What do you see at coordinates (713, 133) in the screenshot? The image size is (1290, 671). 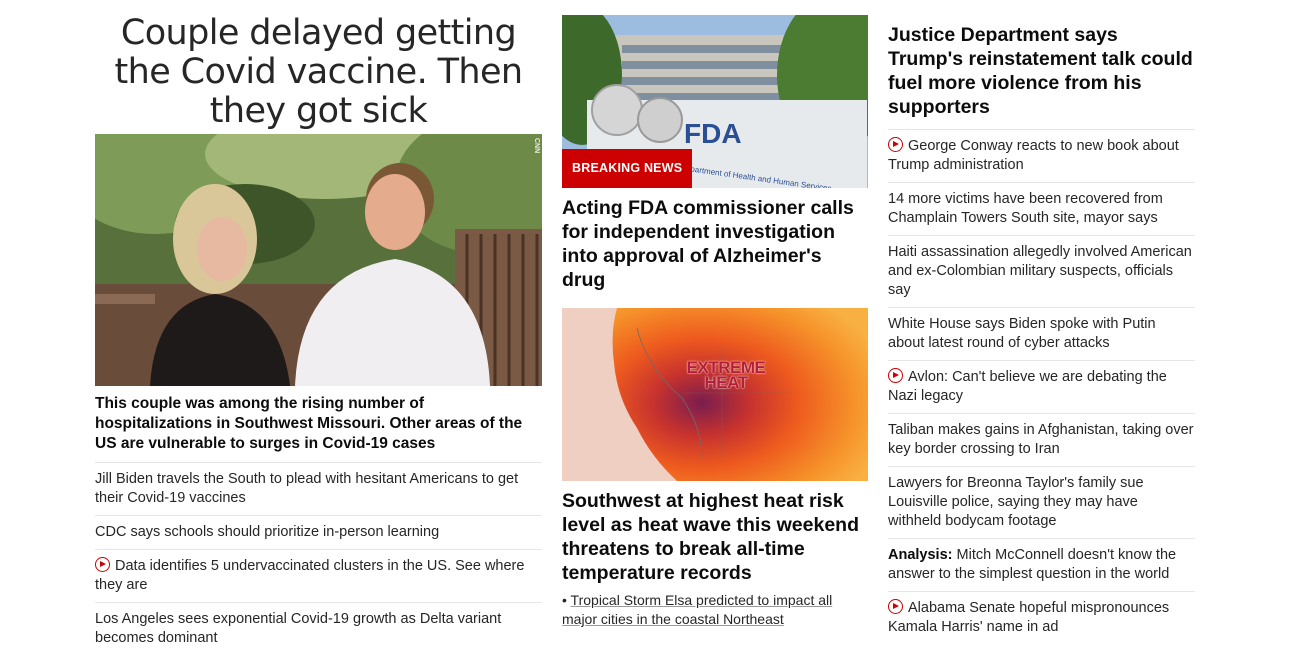 I see `fda-sign-text: FDA` at bounding box center [713, 133].